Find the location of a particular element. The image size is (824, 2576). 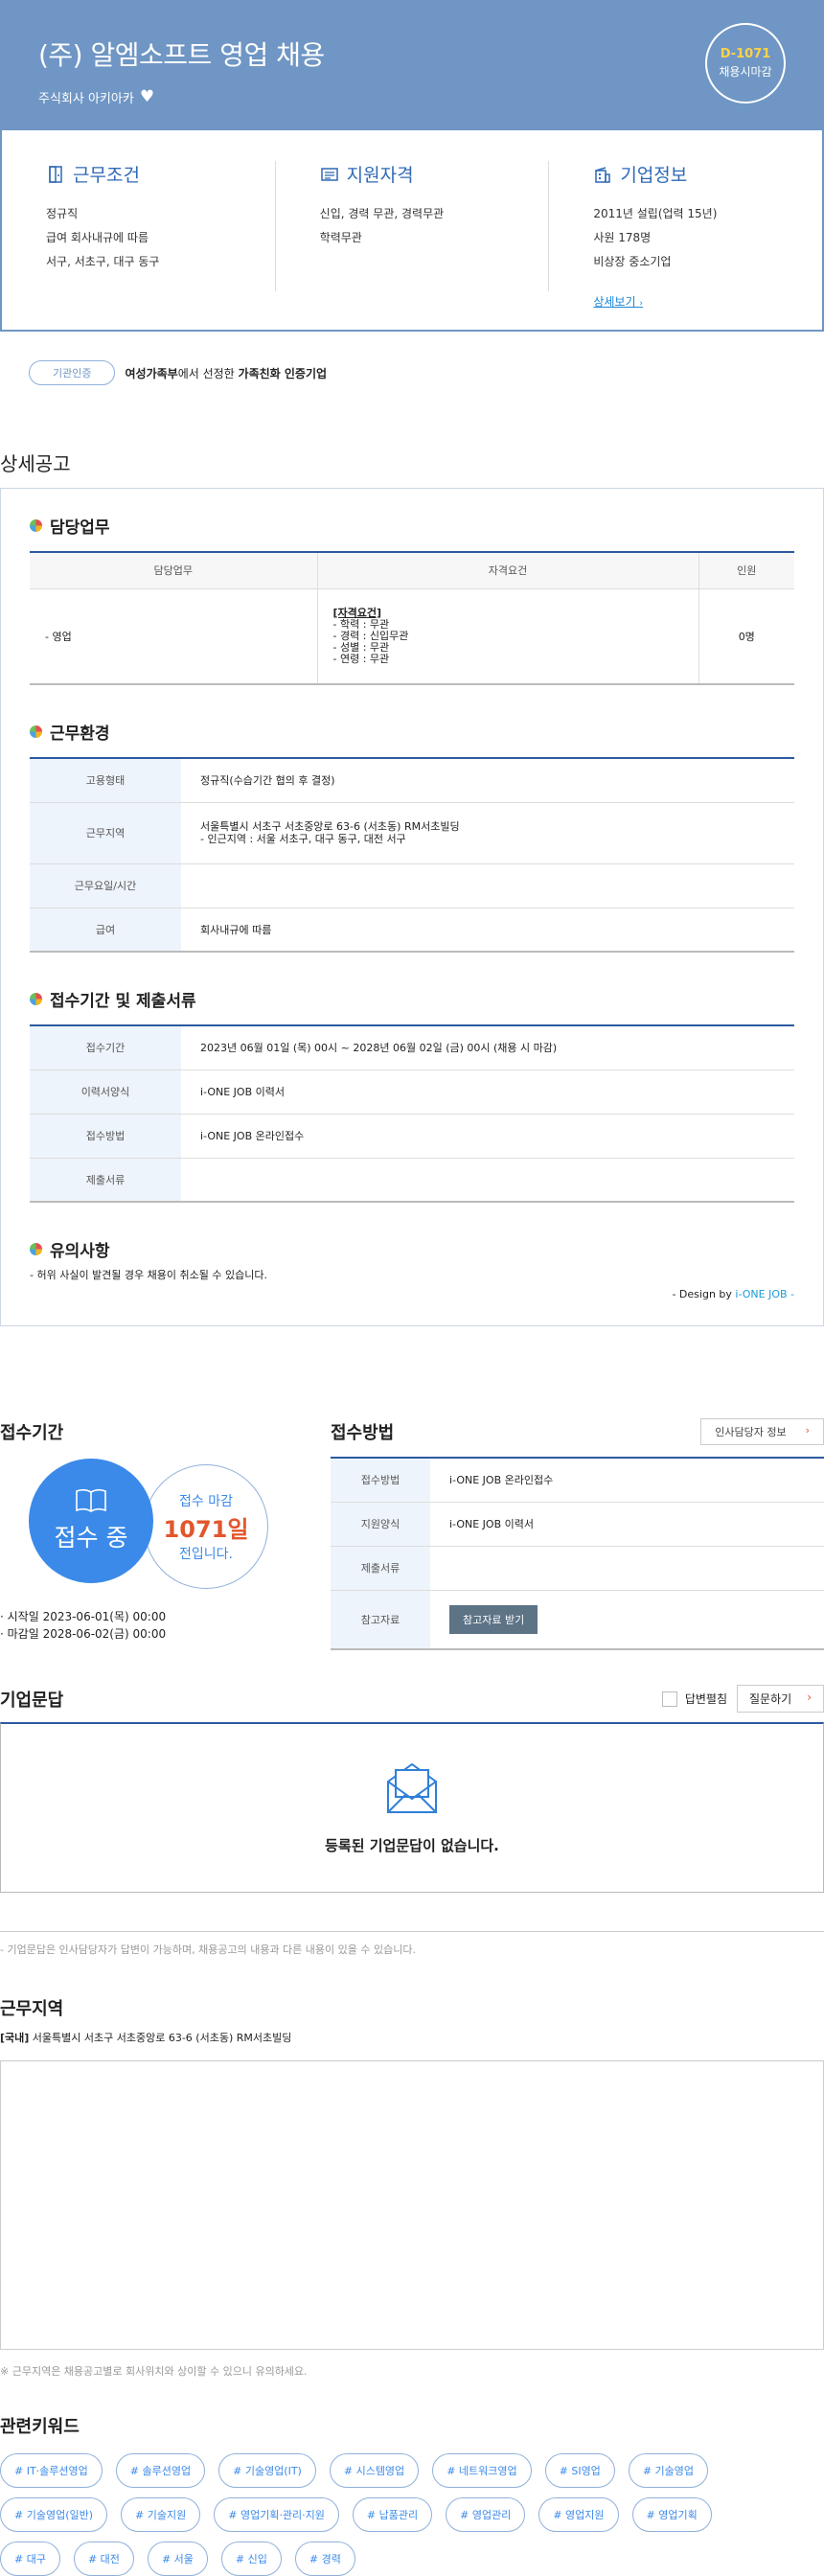

address-line: 서울특별시 서초구 서초중앙로 63-6 (서초동) RM서초빌딩 is located at coordinates (330, 826).